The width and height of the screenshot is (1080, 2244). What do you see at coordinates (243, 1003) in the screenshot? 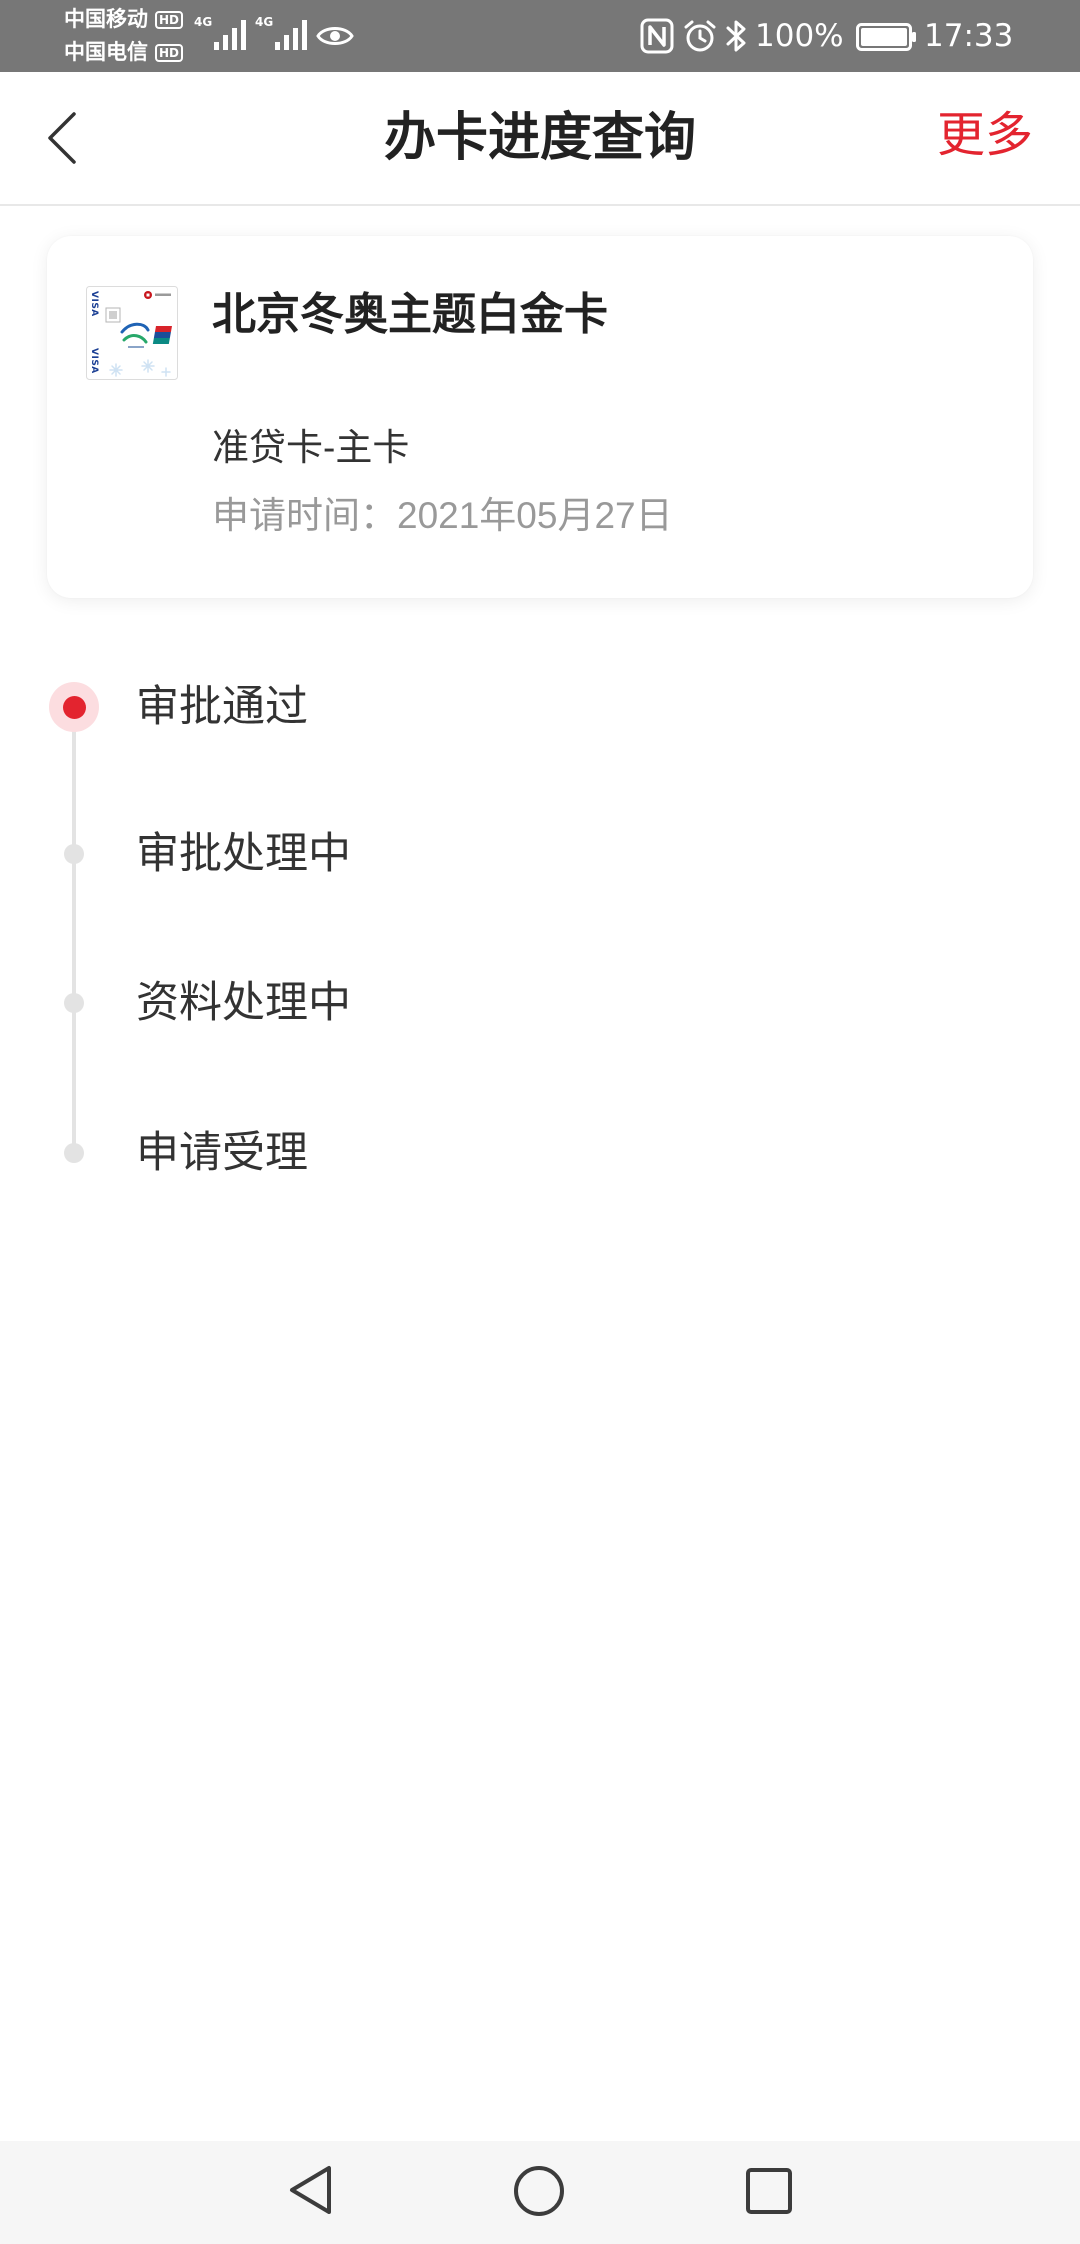
I see `step-label: 资料处理中` at bounding box center [243, 1003].